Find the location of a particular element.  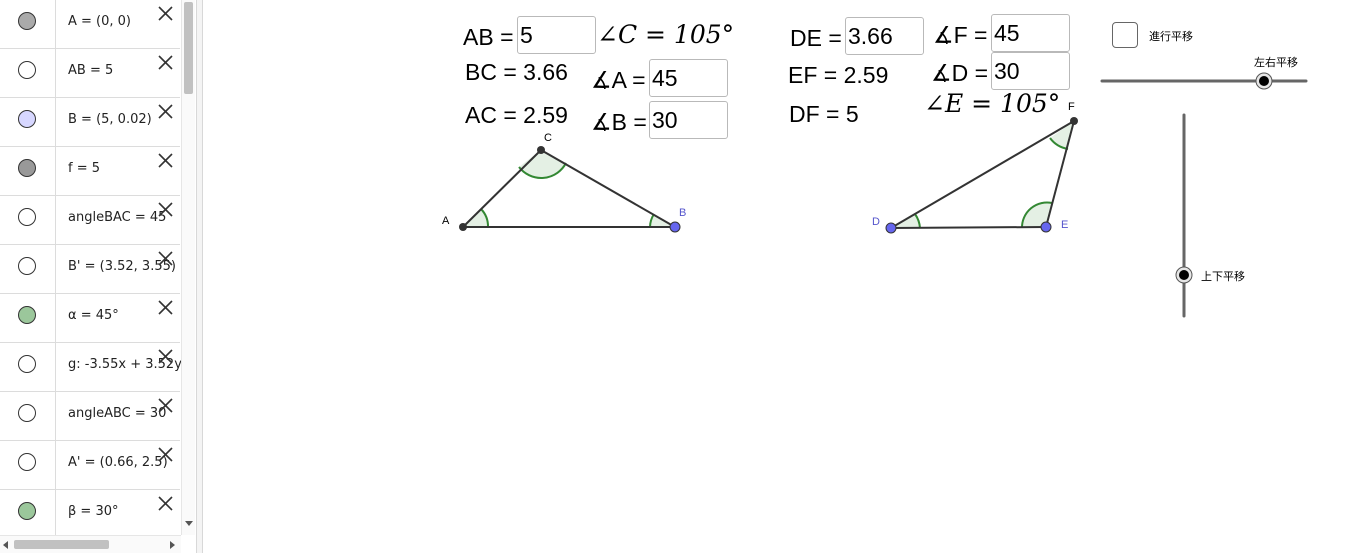

ef-length-text: EF = 2.59 is located at coordinates (838, 75).